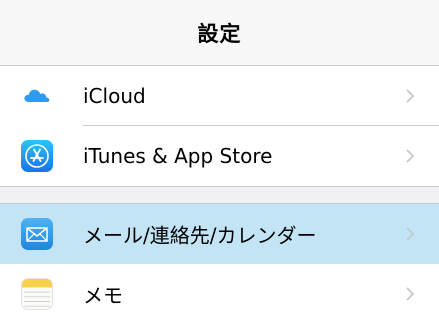  I want to click on mail-icon, so click(37, 234).